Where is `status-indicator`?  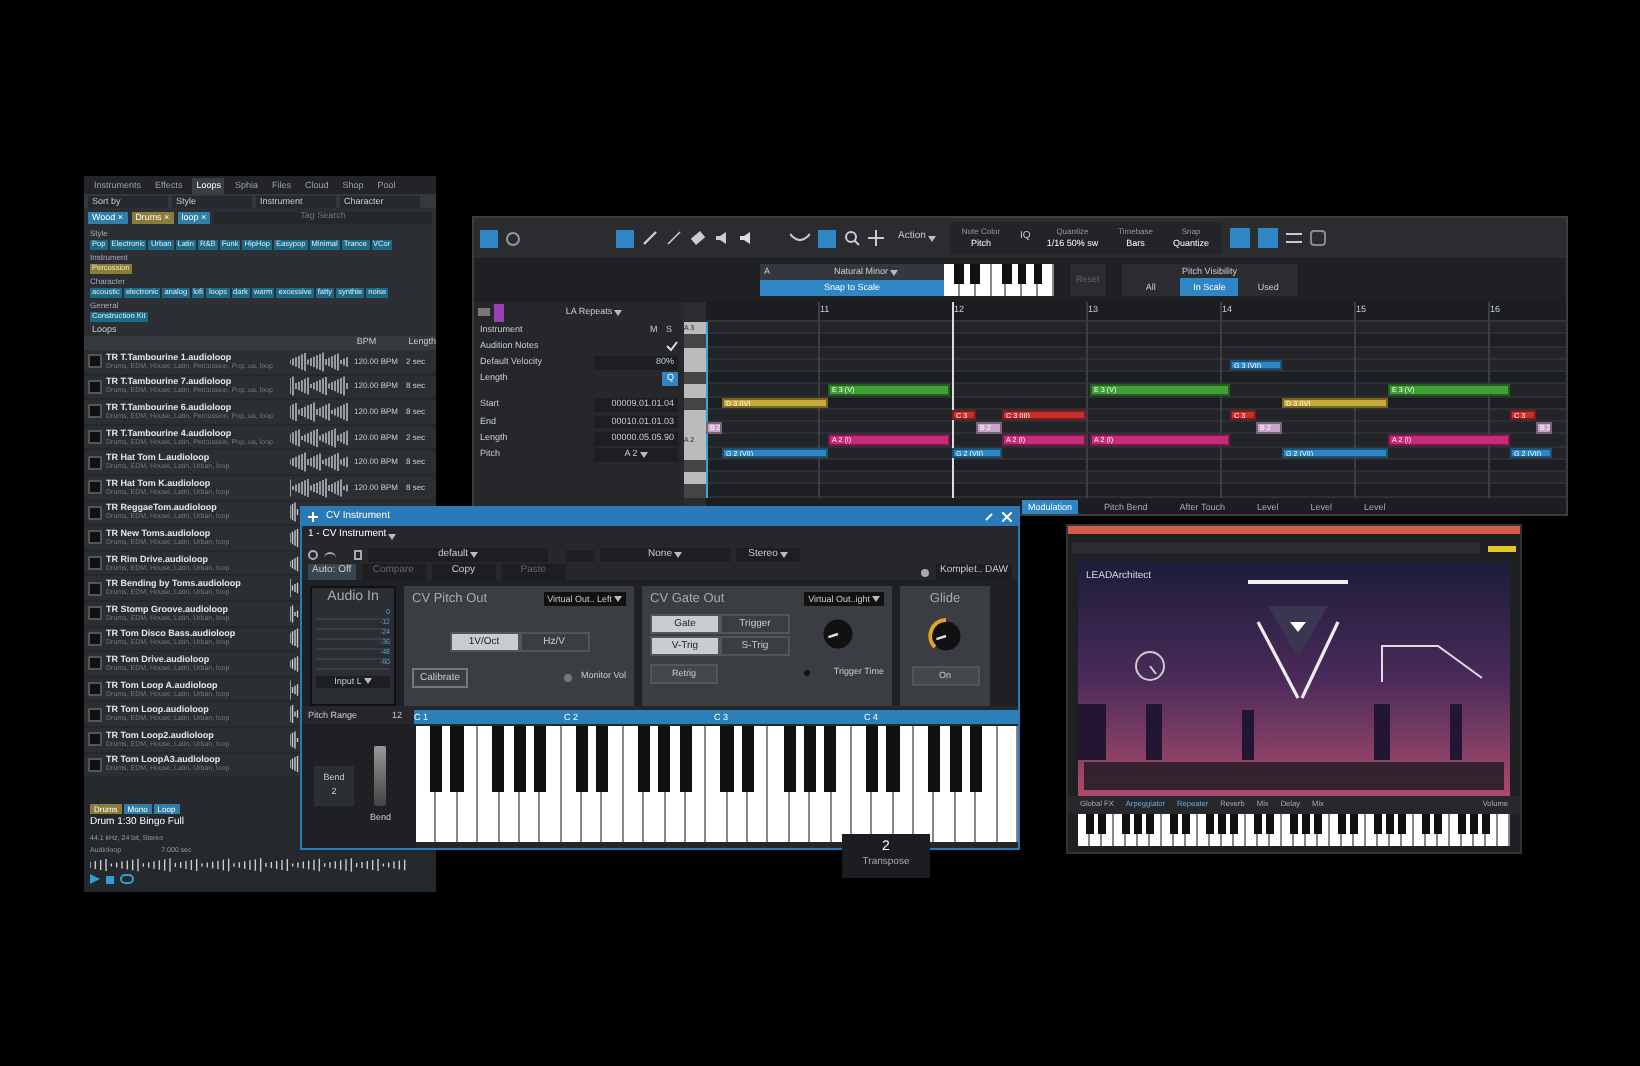
status-indicator is located at coordinates (1502, 548).